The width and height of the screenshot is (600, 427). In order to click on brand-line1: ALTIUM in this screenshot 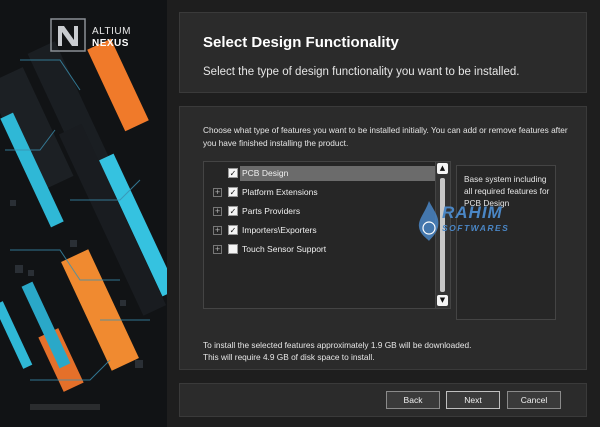, I will do `click(111, 31)`.